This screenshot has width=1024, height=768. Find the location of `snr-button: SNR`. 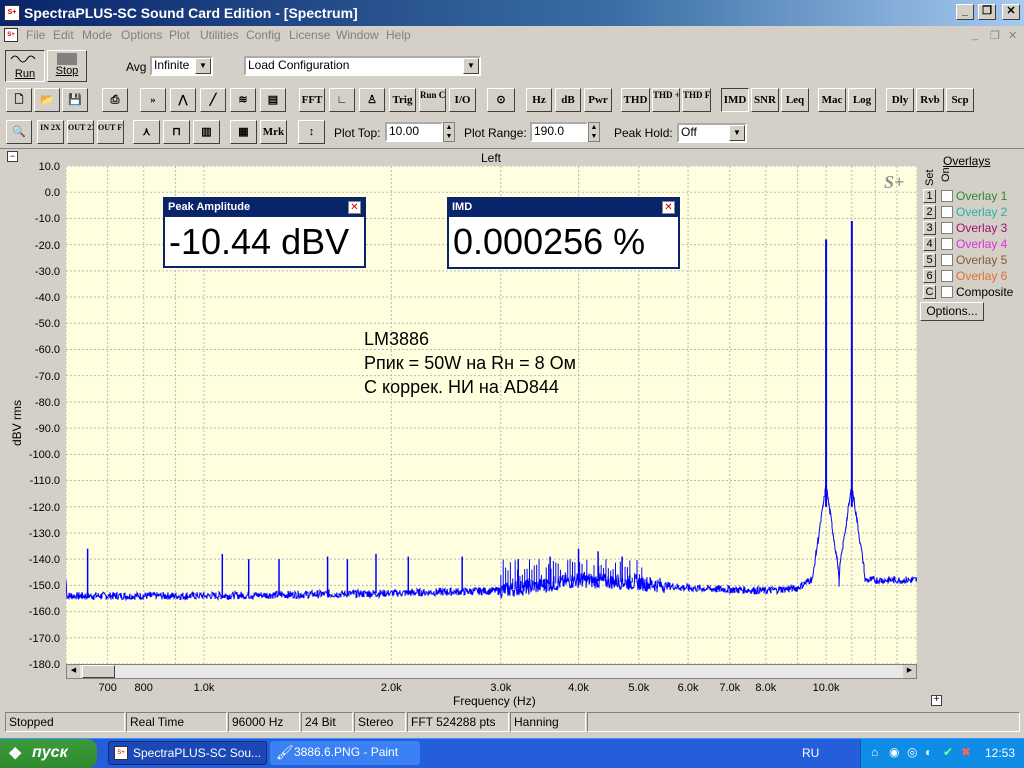

snr-button: SNR is located at coordinates (765, 100).